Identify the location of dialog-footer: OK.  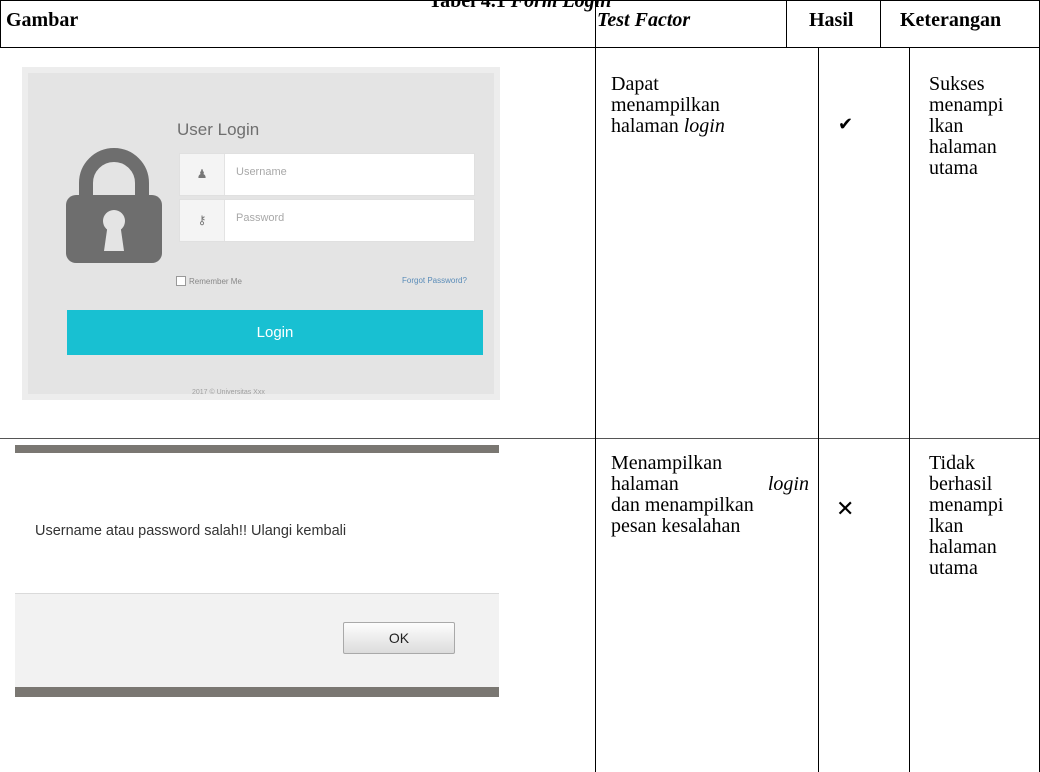
(257, 640).